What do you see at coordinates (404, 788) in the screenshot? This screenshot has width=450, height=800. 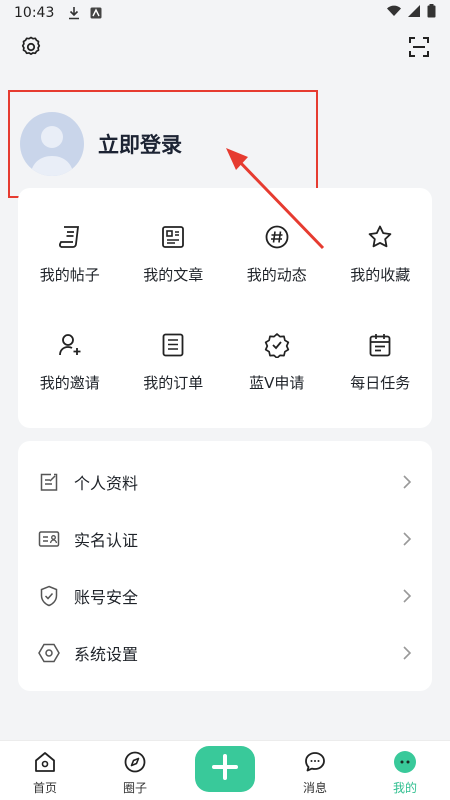 I see `tab-label: 我的` at bounding box center [404, 788].